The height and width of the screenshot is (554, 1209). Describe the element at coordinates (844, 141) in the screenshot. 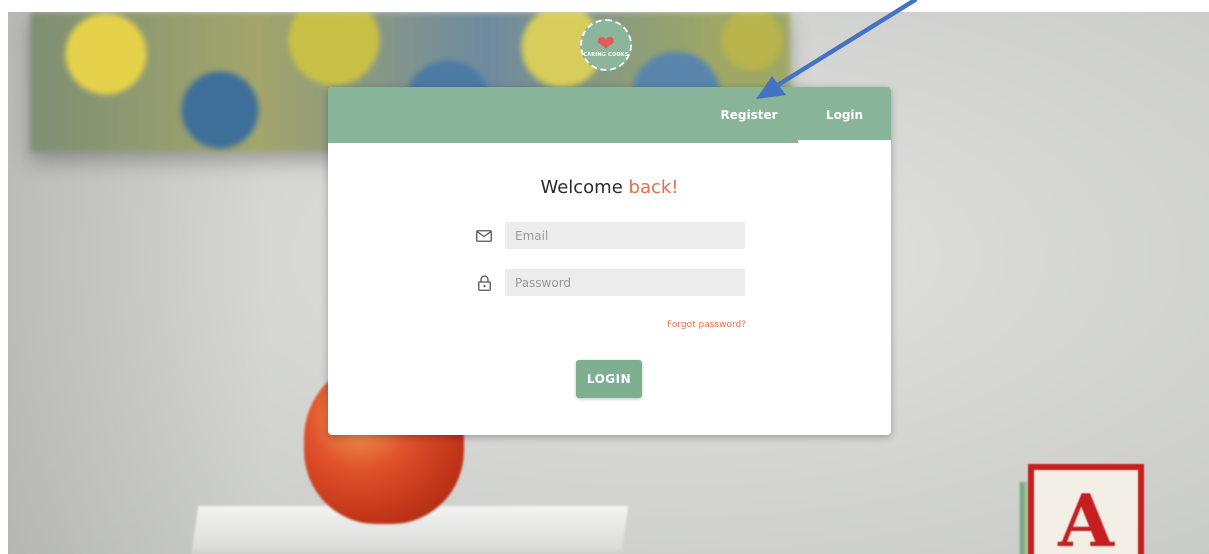

I see `active-tab-indicator` at that location.